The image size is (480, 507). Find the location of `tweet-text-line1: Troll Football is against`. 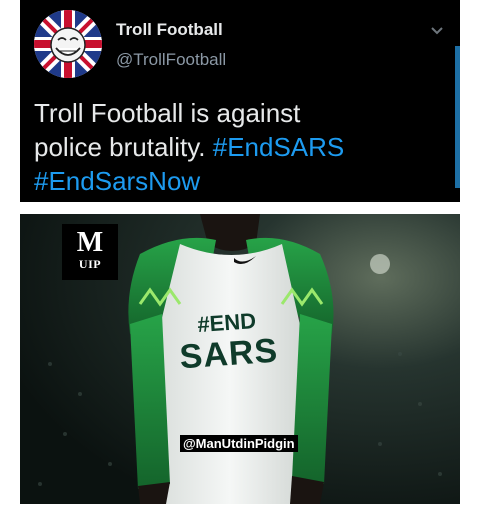

tweet-text-line1: Troll Football is against is located at coordinates (167, 113).